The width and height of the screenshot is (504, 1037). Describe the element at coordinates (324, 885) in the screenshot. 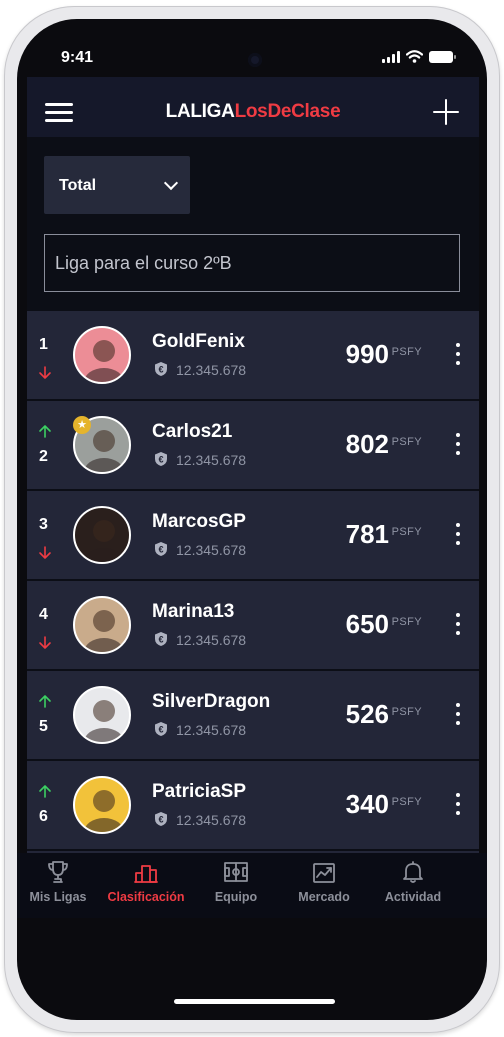

I see `tab-mercado: Mercado` at that location.